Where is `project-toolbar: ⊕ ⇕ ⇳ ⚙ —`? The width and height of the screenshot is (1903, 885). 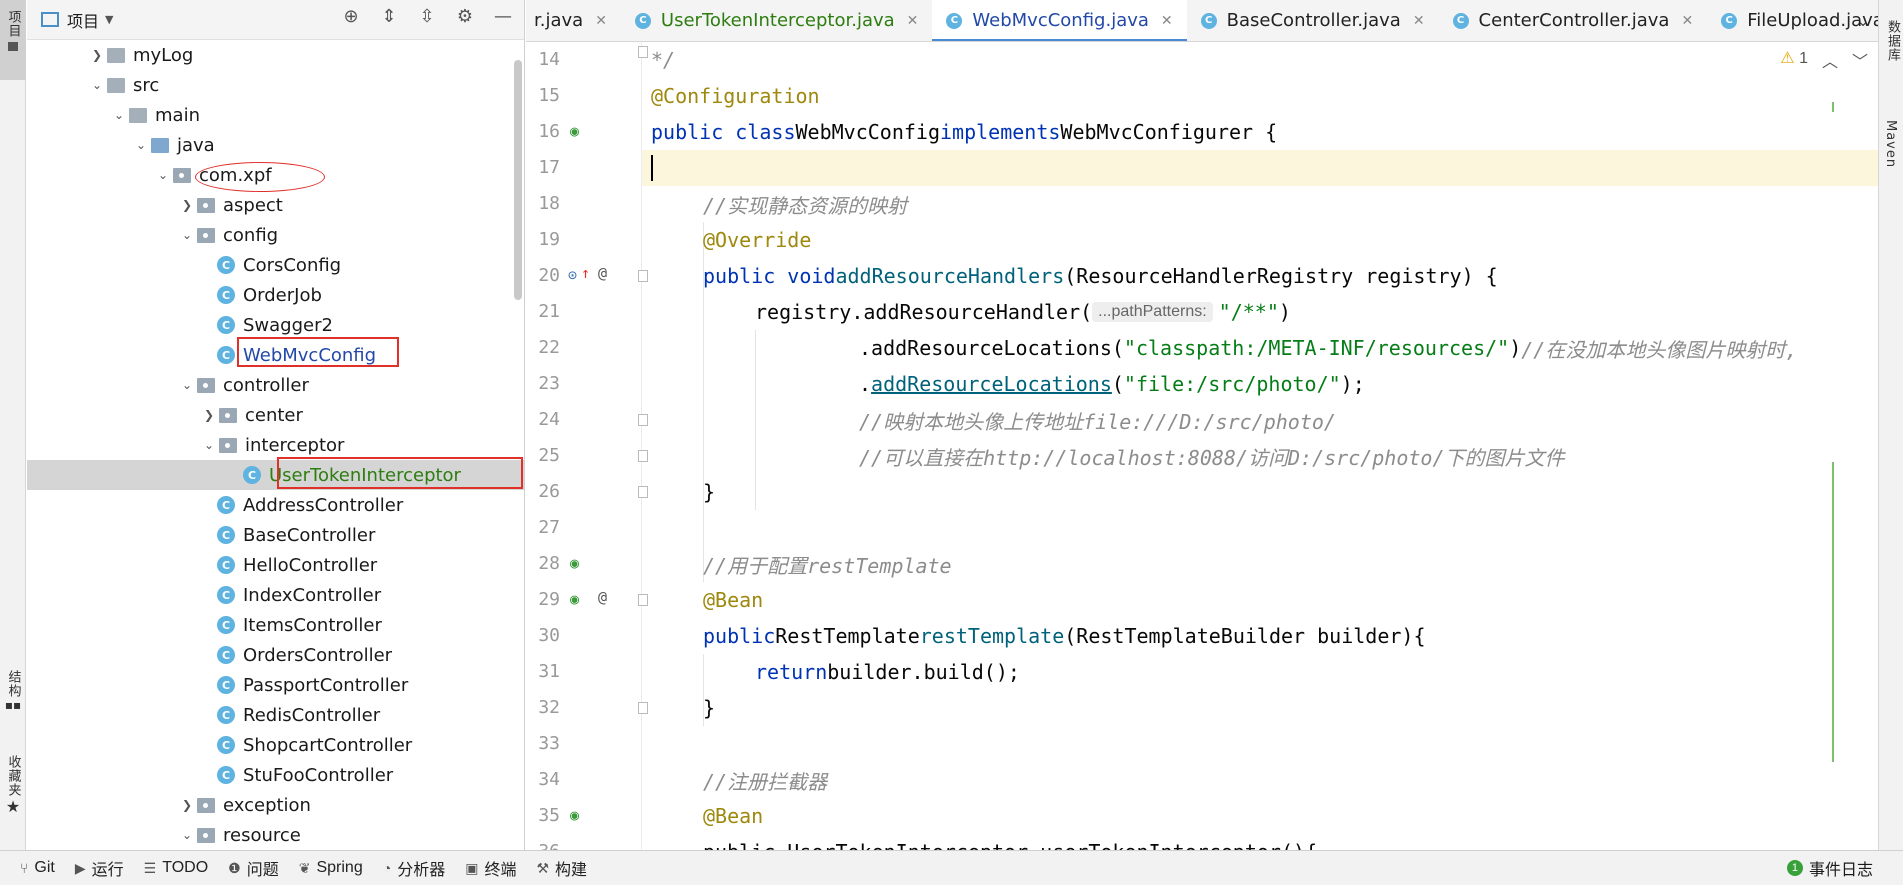
project-toolbar: ⊕ ⇕ ⇳ ⚙ — is located at coordinates (427, 16).